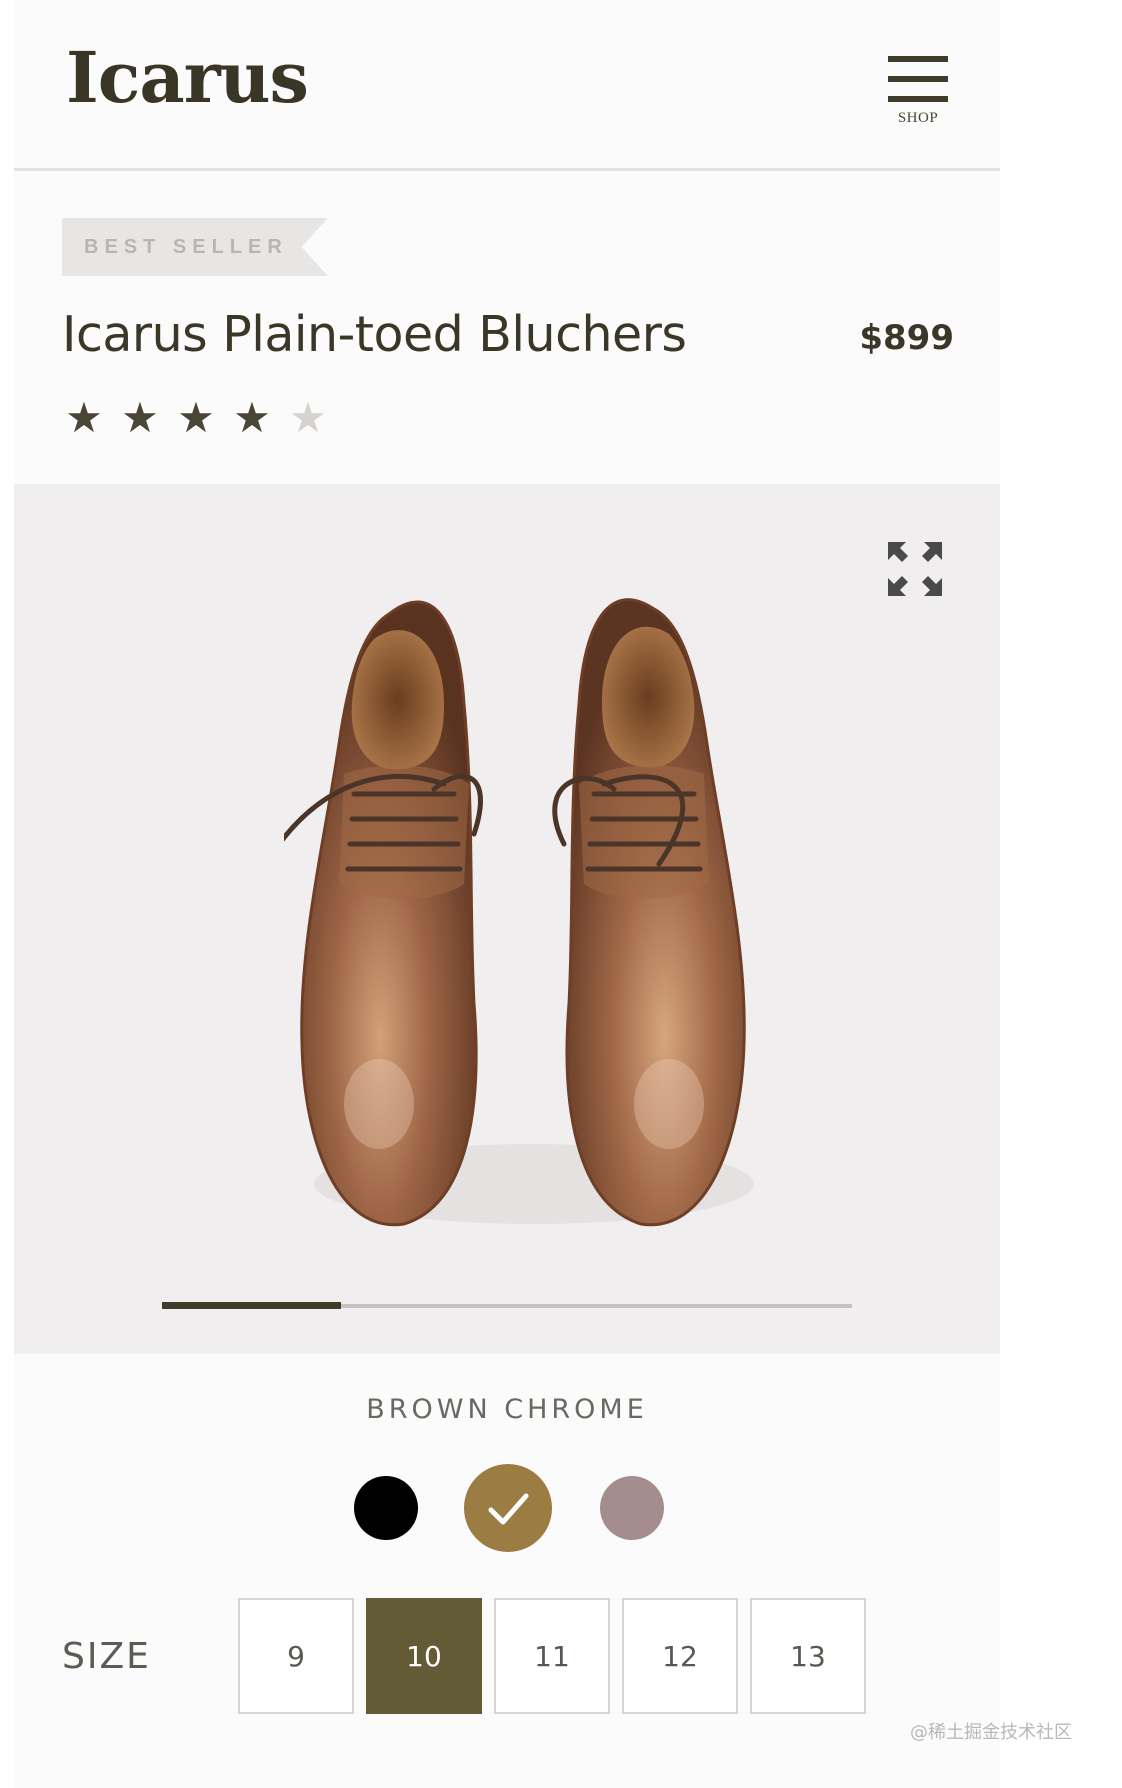 The width and height of the screenshot is (1122, 1788). Describe the element at coordinates (918, 118) in the screenshot. I see `menu-label: SHOP` at that location.